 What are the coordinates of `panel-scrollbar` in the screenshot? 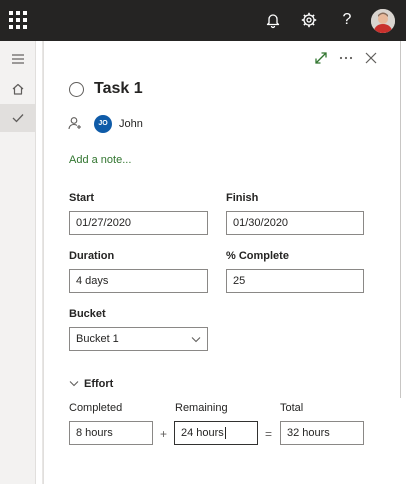 It's located at (400, 219).